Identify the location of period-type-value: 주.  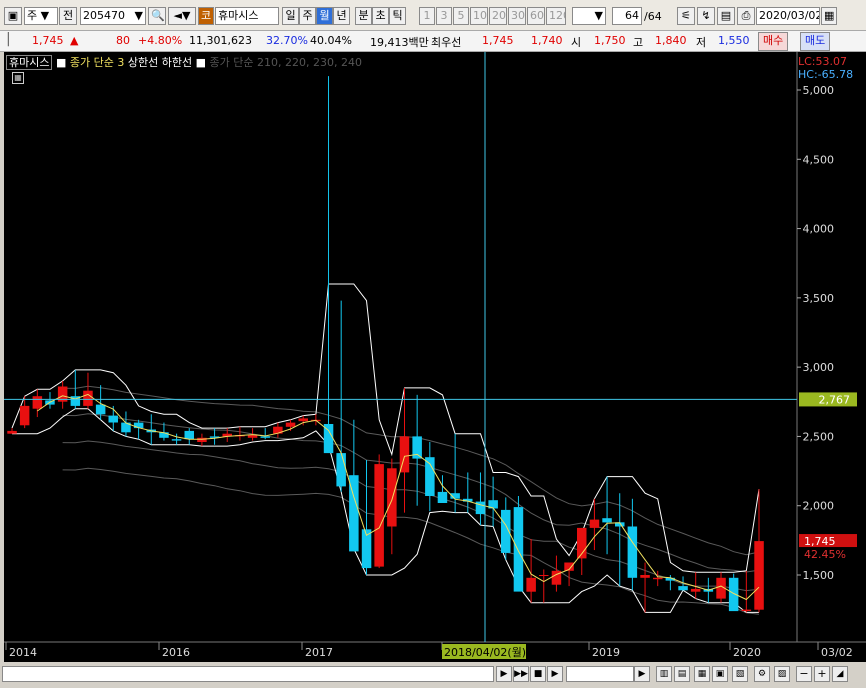
(32, 15).